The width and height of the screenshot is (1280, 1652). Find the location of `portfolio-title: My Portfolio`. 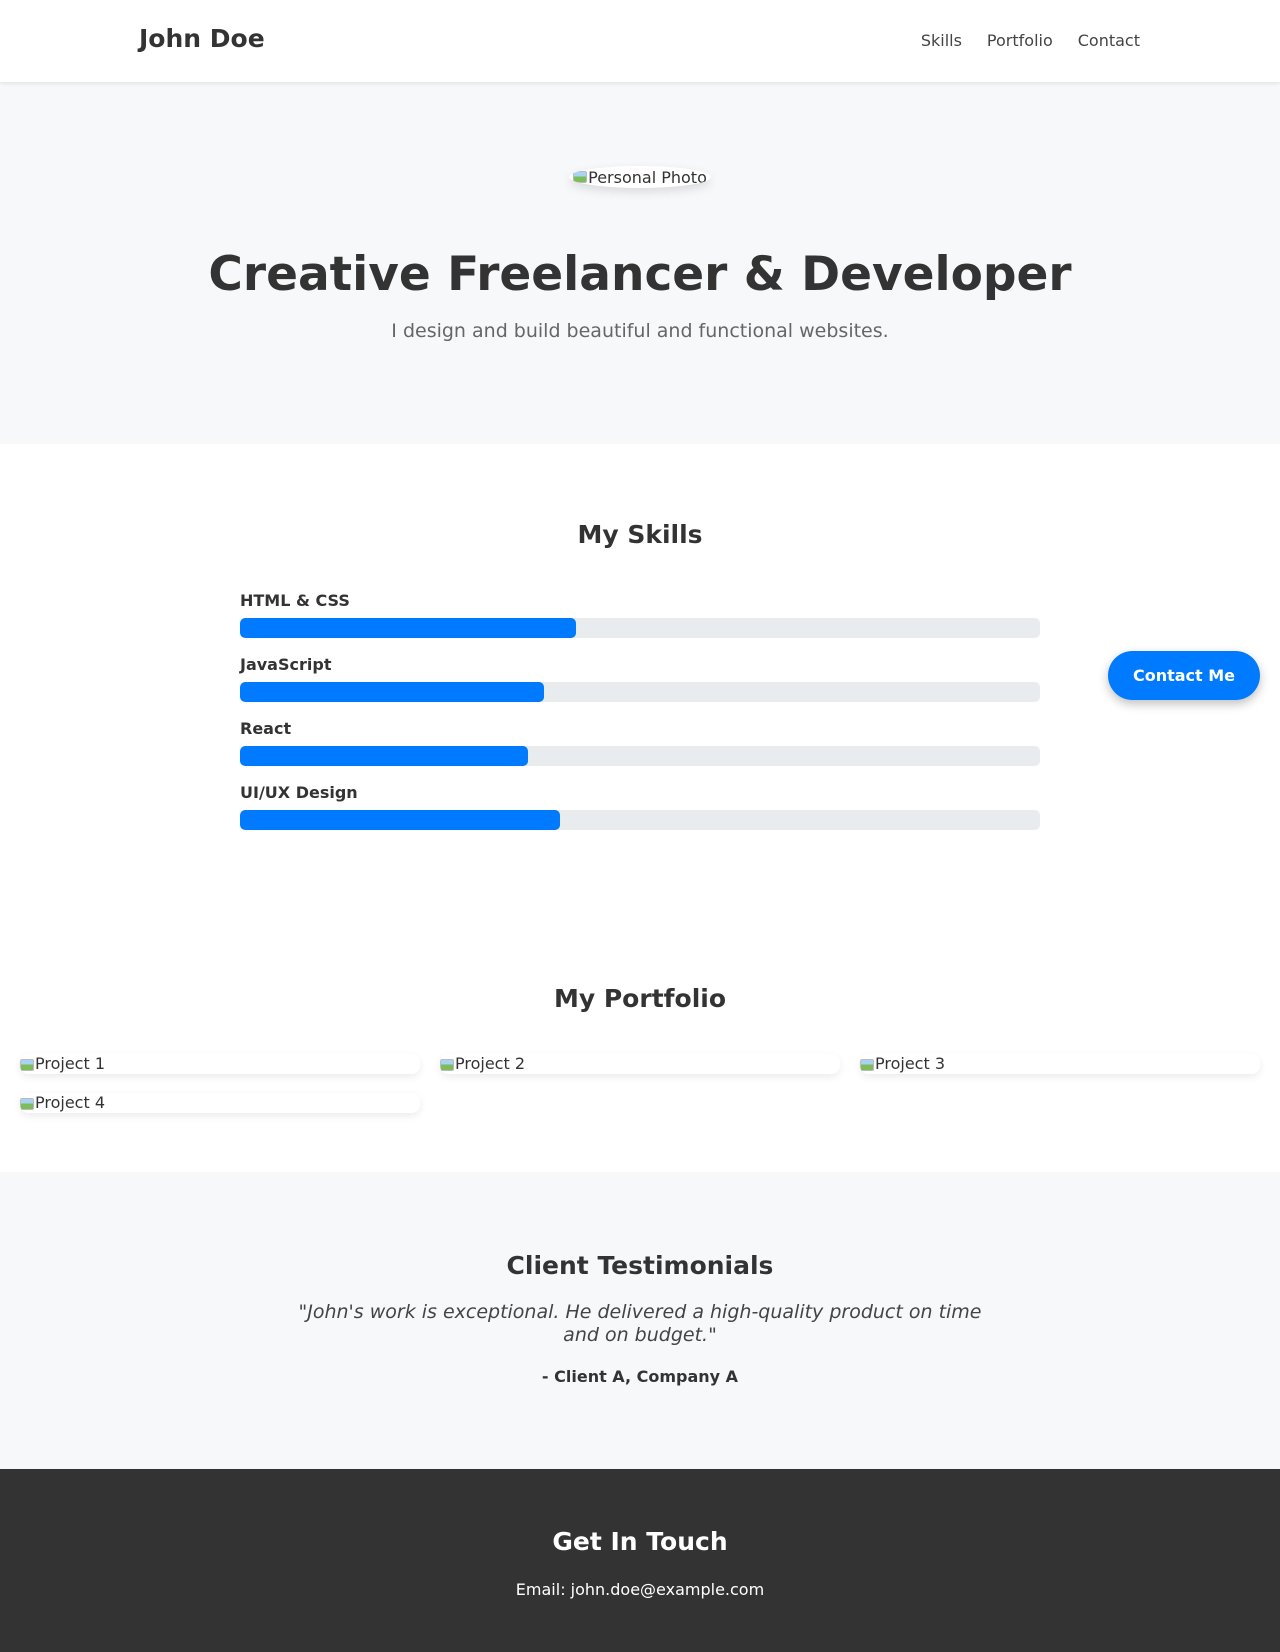

portfolio-title: My Portfolio is located at coordinates (640, 998).